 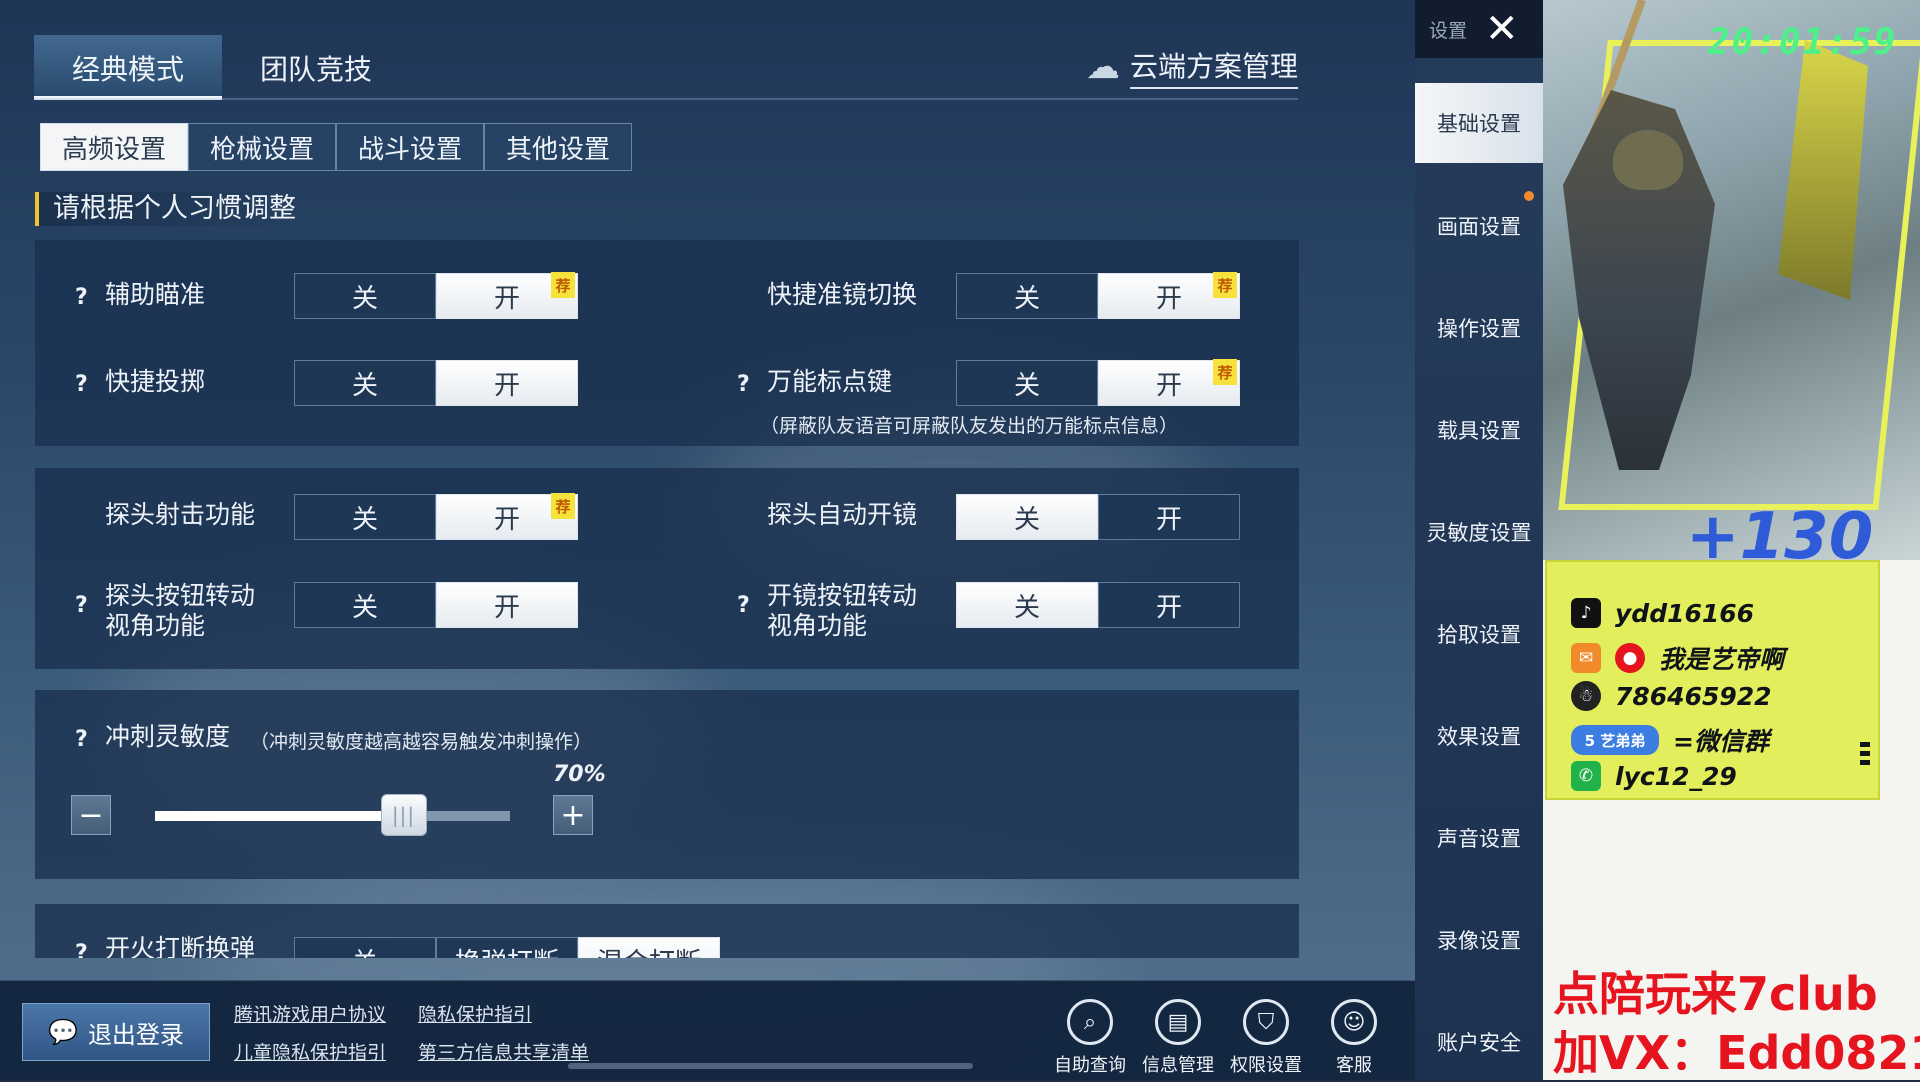 I want to click on sprint-slider-fill, so click(x=279, y=816).